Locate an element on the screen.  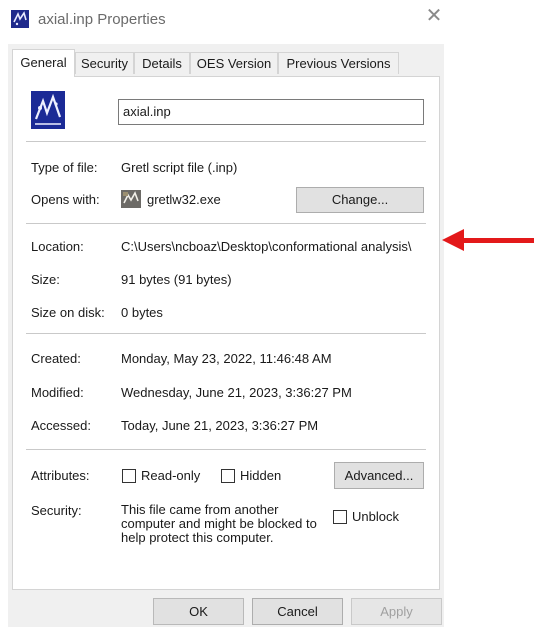
readonly-label: Read-only is located at coordinates (170, 475).